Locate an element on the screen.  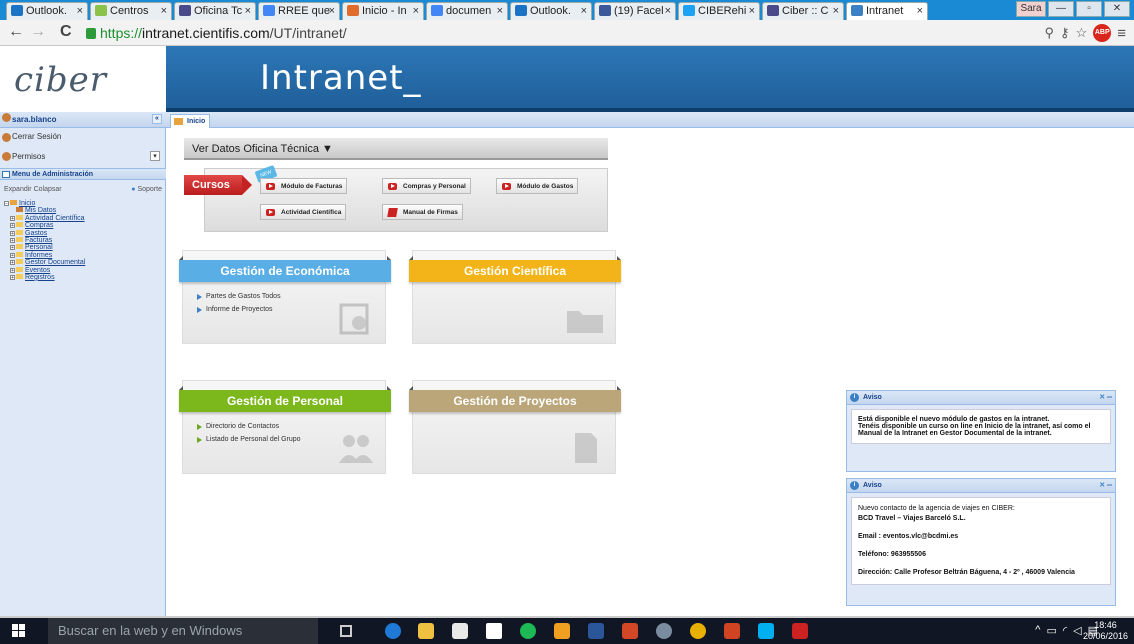
tree-node: + Informes is located at coordinates (44, 255).